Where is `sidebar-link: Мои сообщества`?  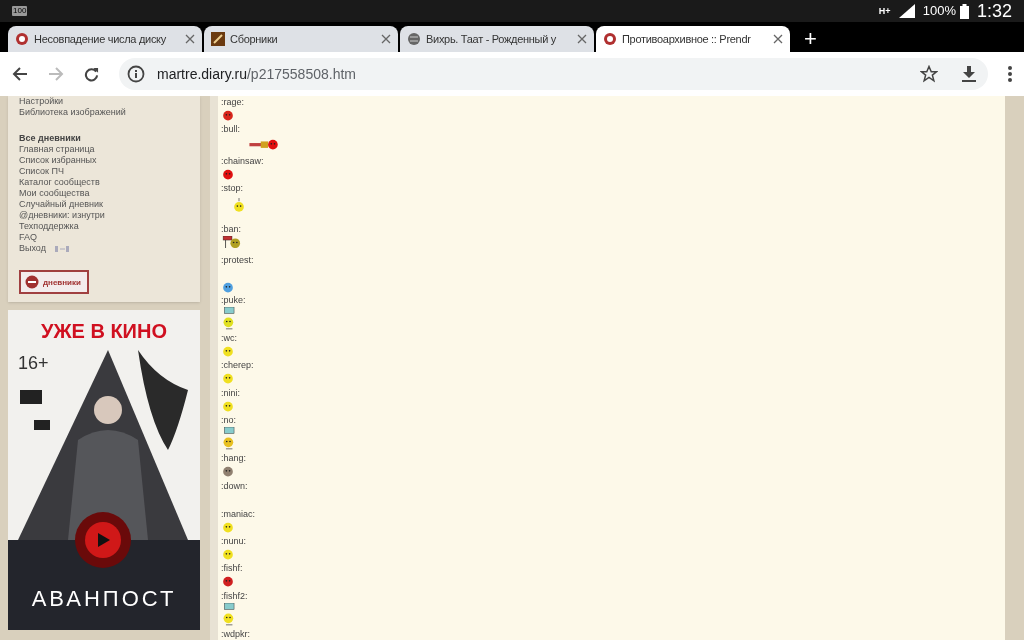
sidebar-link: Мои сообщества is located at coordinates (109, 193).